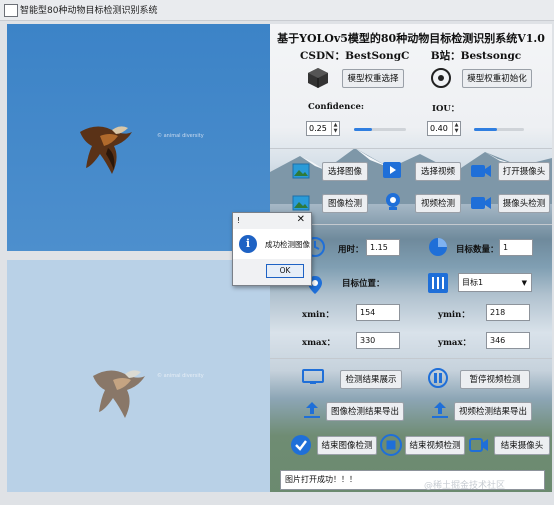 The height and width of the screenshot is (505, 554). Describe the element at coordinates (446, 109) in the screenshot. I see `iou-label: IOU：` at that location.